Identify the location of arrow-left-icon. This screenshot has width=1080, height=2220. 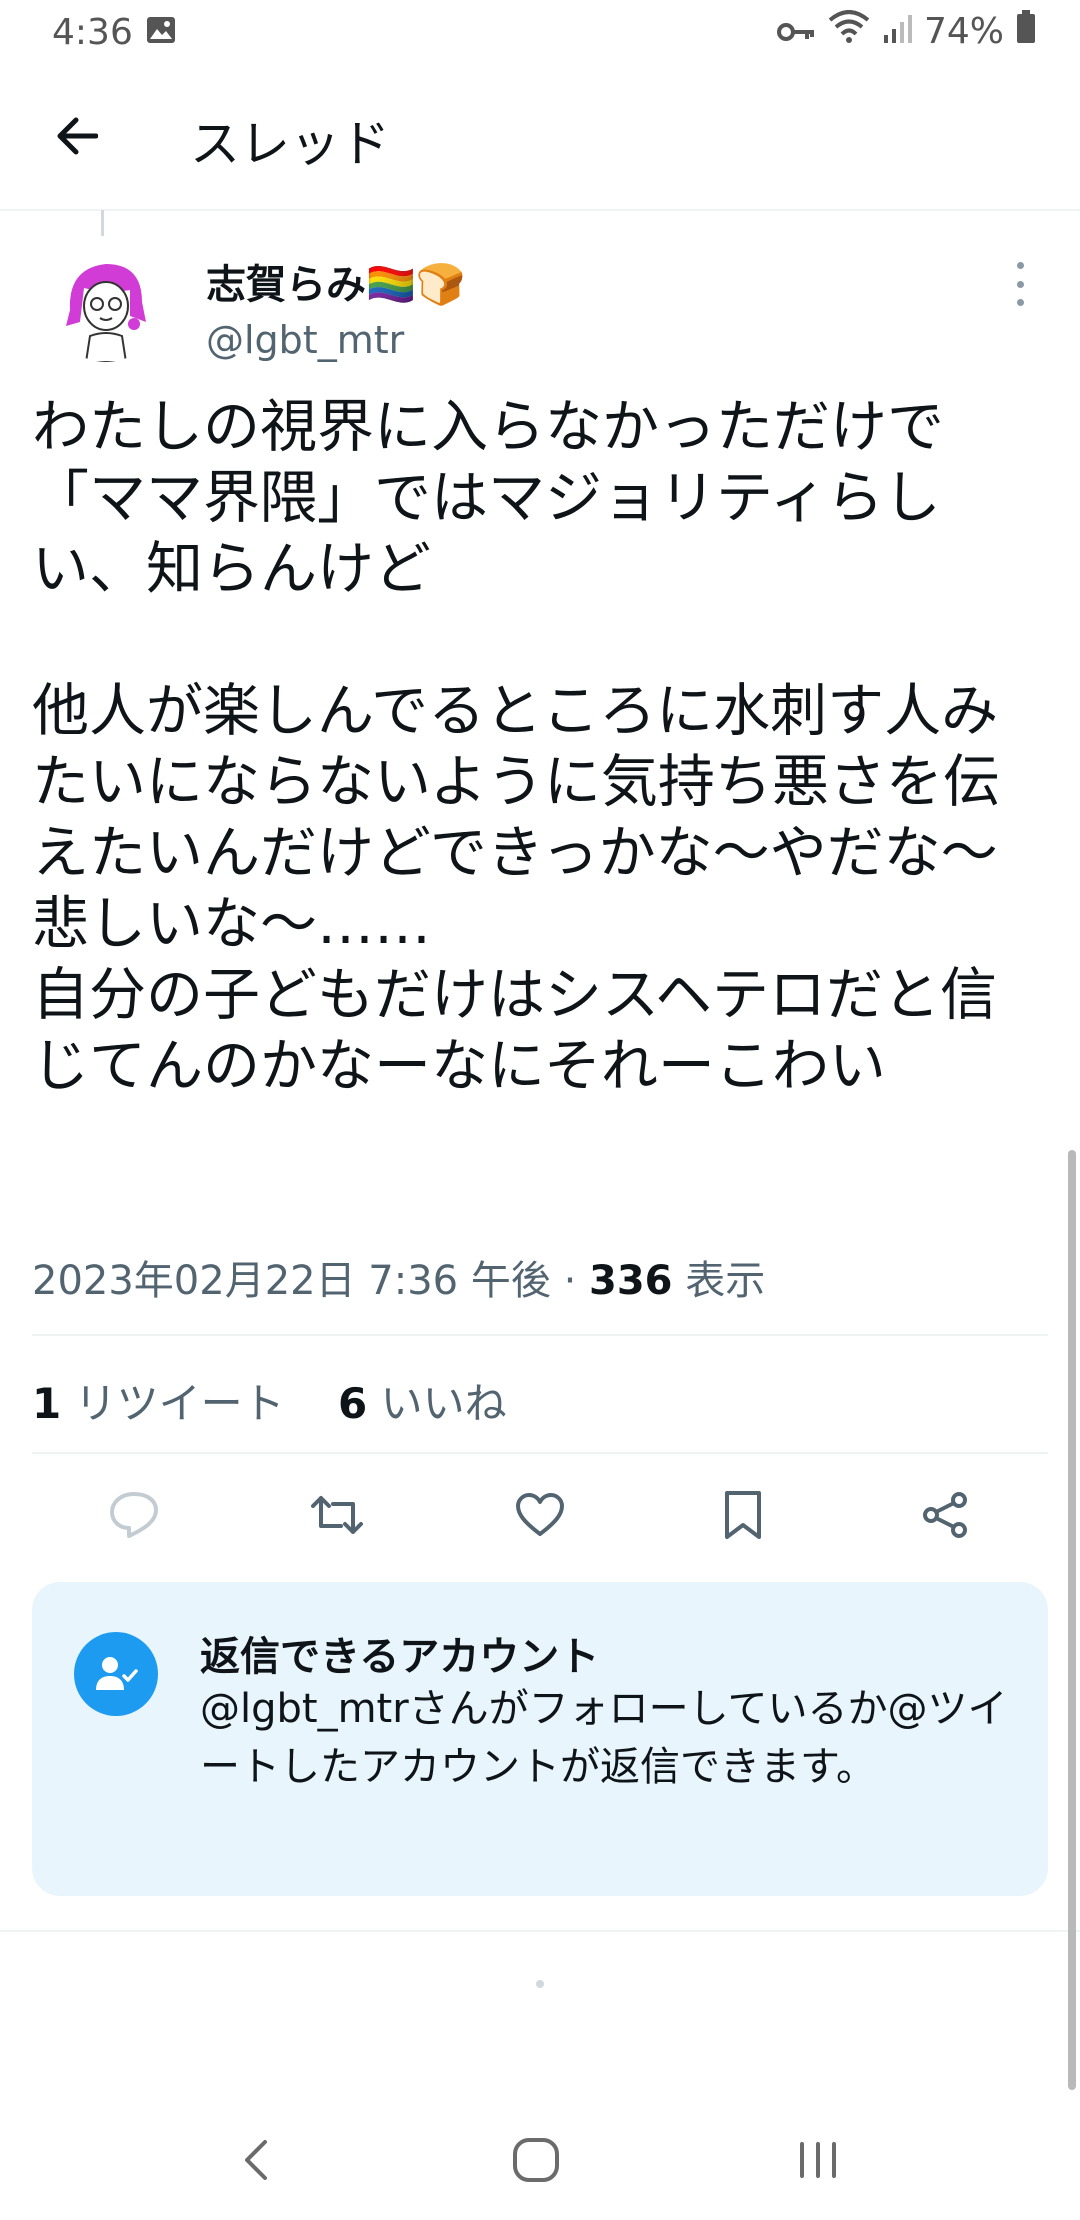
(77, 136).